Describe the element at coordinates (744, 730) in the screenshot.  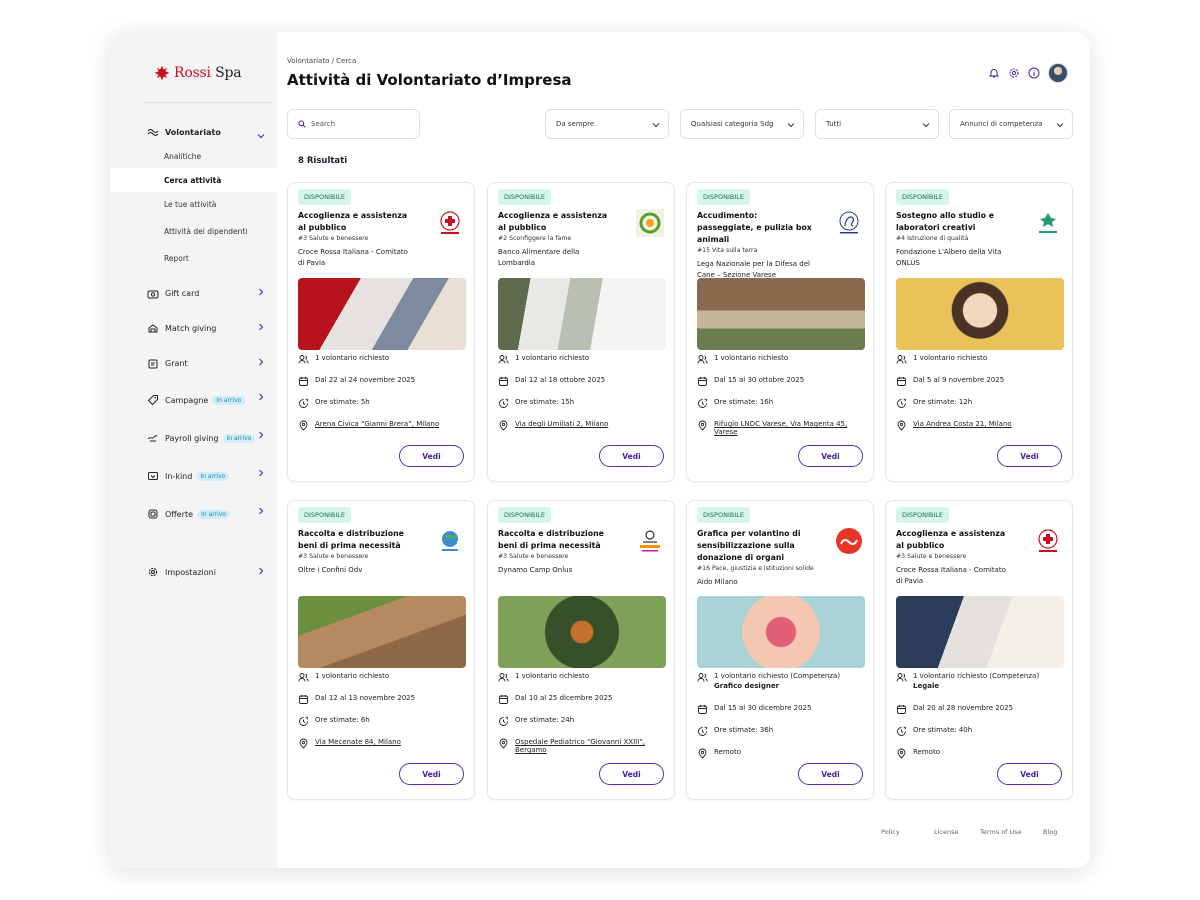
I see `estimated-hours-text: Ore stimate: 36h` at that location.